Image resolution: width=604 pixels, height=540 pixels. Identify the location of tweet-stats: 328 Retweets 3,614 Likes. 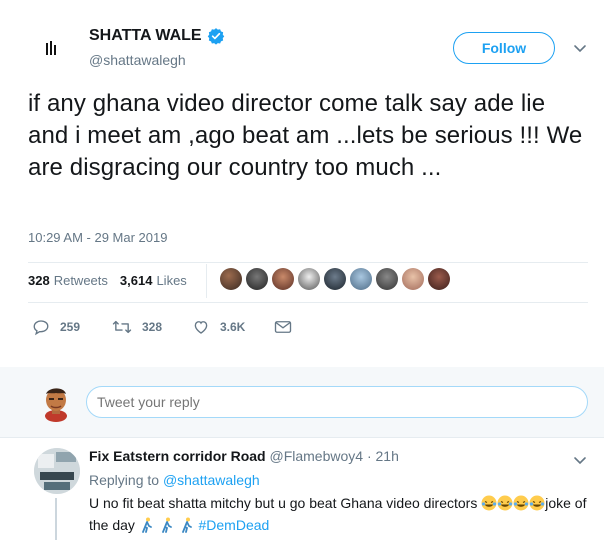
(107, 280).